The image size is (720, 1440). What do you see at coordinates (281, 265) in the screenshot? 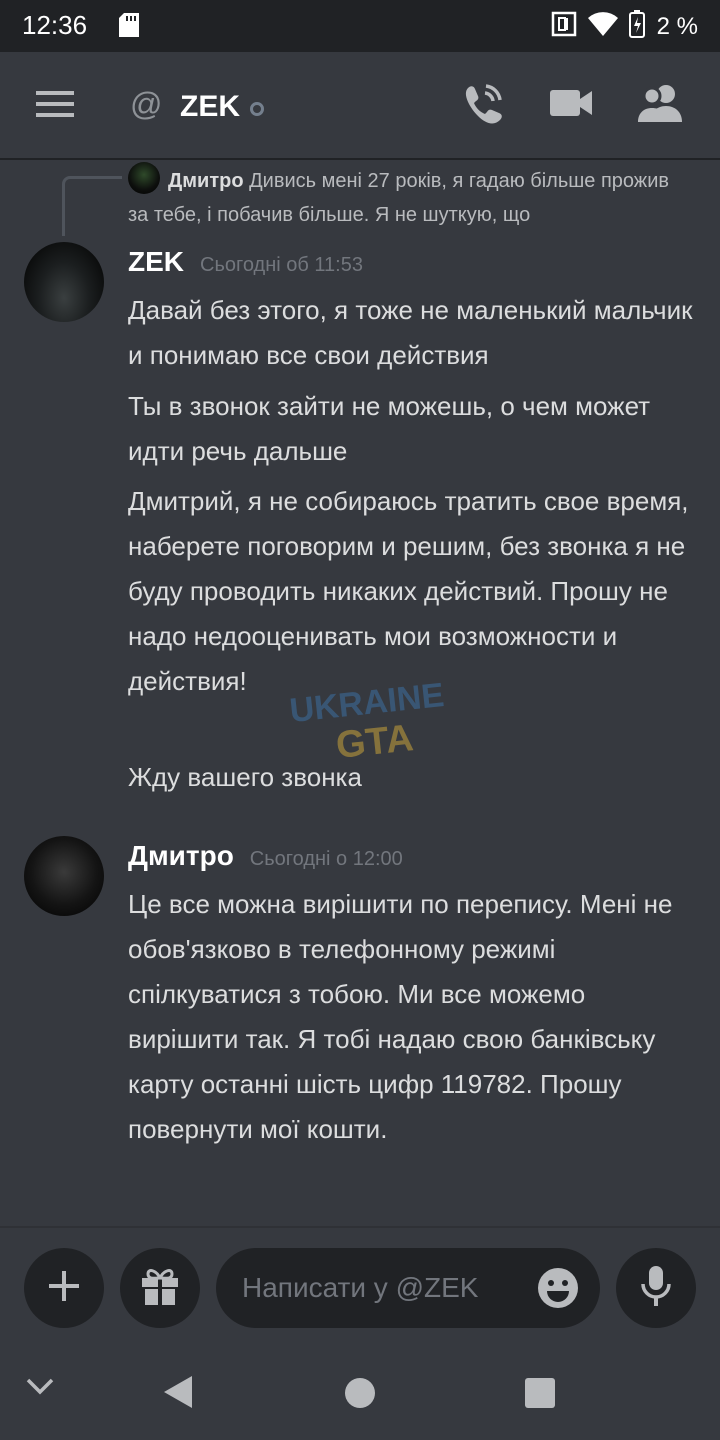
I see `message-timestamp: Сьогодні об 11:53` at bounding box center [281, 265].